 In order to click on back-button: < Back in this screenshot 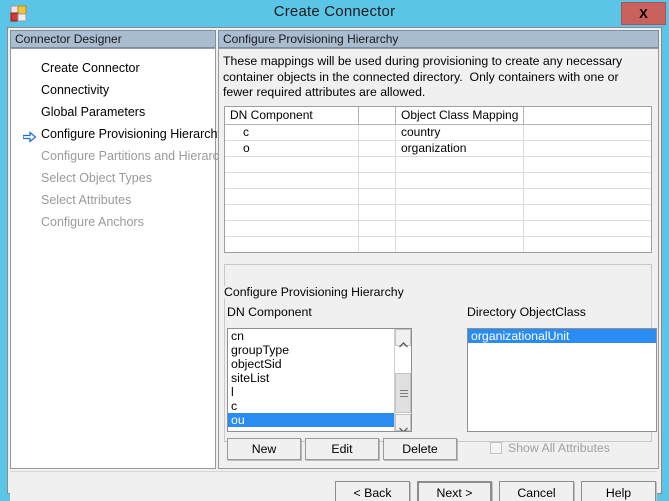, I will do `click(372, 491)`.